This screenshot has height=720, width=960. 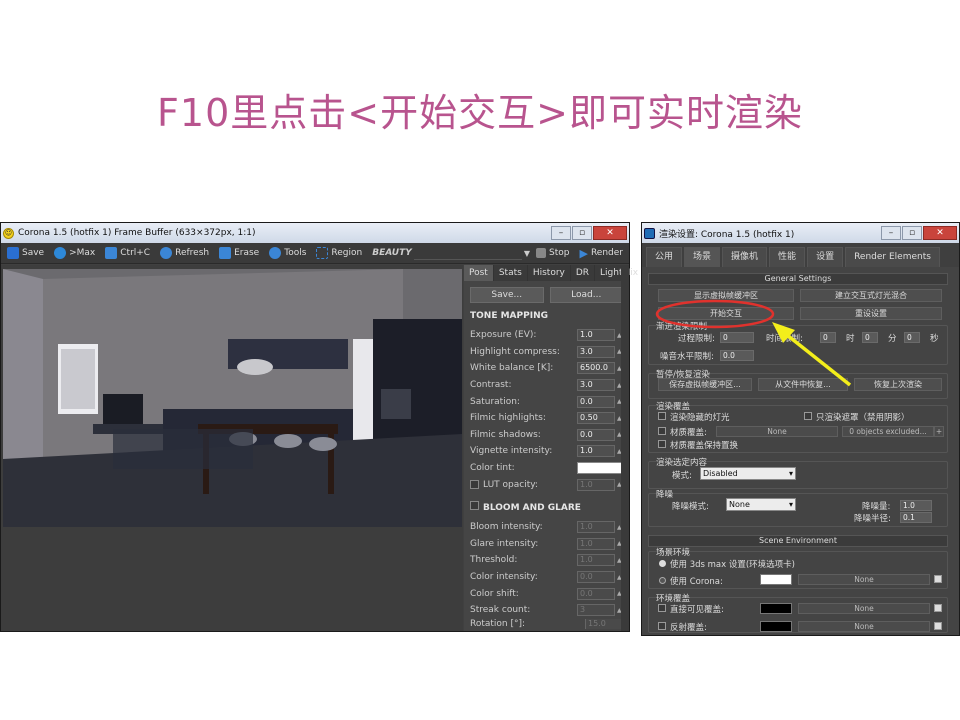 What do you see at coordinates (601, 253) in the screenshot?
I see `render-button: ▶ Render` at bounding box center [601, 253].